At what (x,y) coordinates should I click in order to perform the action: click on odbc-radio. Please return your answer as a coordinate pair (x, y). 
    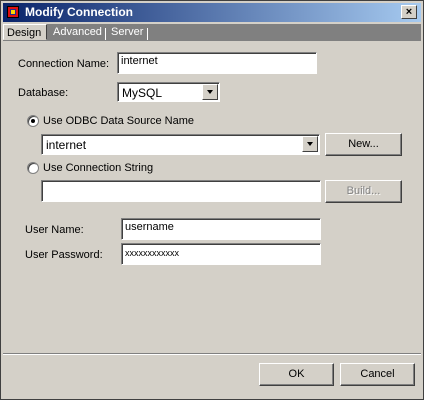
    Looking at the image, I should click on (33, 121).